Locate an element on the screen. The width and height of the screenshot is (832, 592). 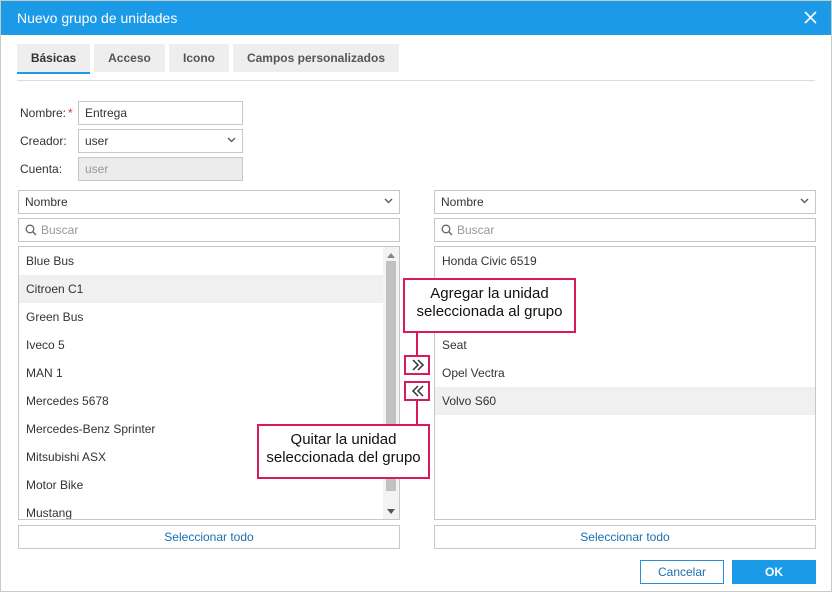
add-callout-connector is located at coordinates (417, 344).